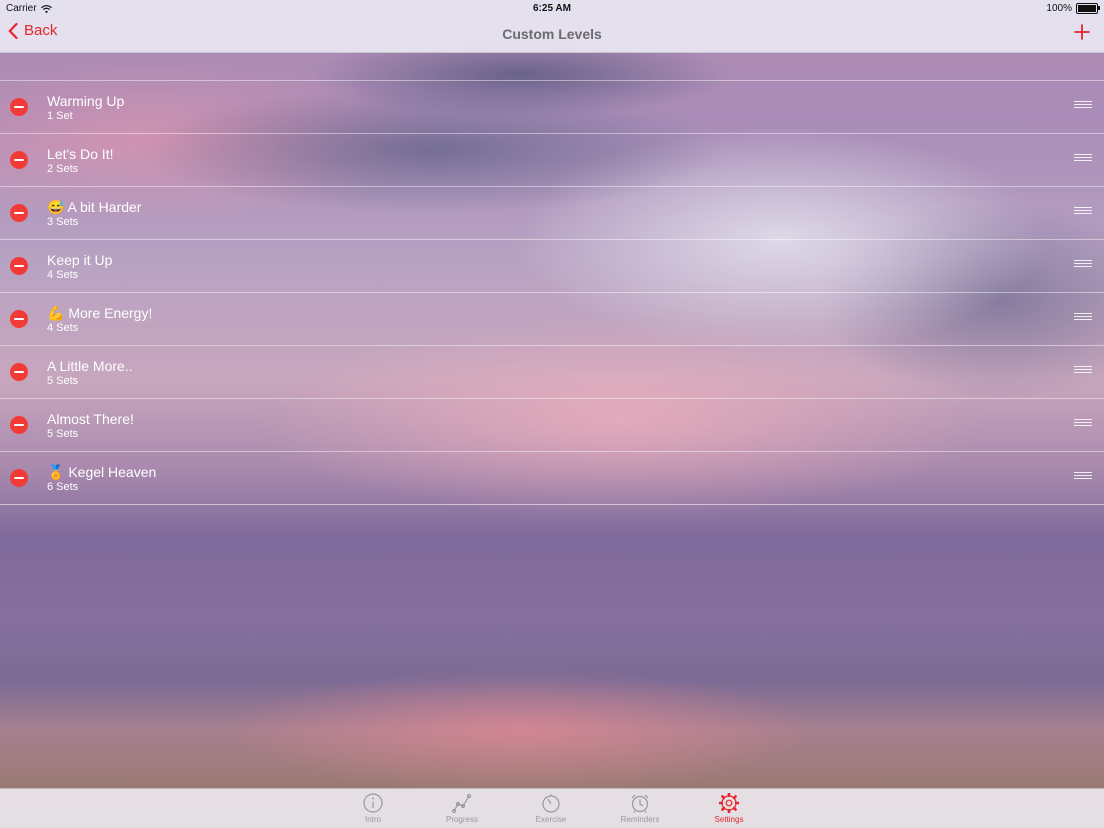 Image resolution: width=1104 pixels, height=828 pixels. I want to click on list-item: Let's Do It! 2 Sets, so click(552, 160).